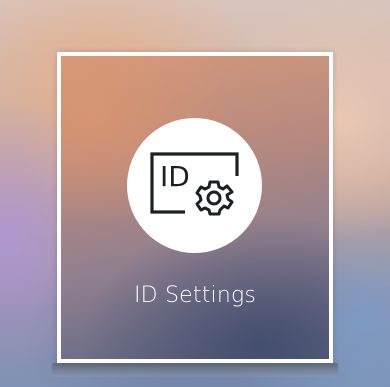 The height and width of the screenshot is (387, 390). What do you see at coordinates (175, 176) in the screenshot?
I see `id-letters: ID` at bounding box center [175, 176].